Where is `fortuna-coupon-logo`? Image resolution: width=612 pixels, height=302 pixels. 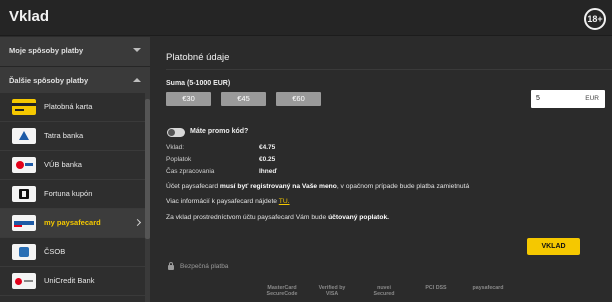
fortuna-coupon-logo is located at coordinates (24, 194).